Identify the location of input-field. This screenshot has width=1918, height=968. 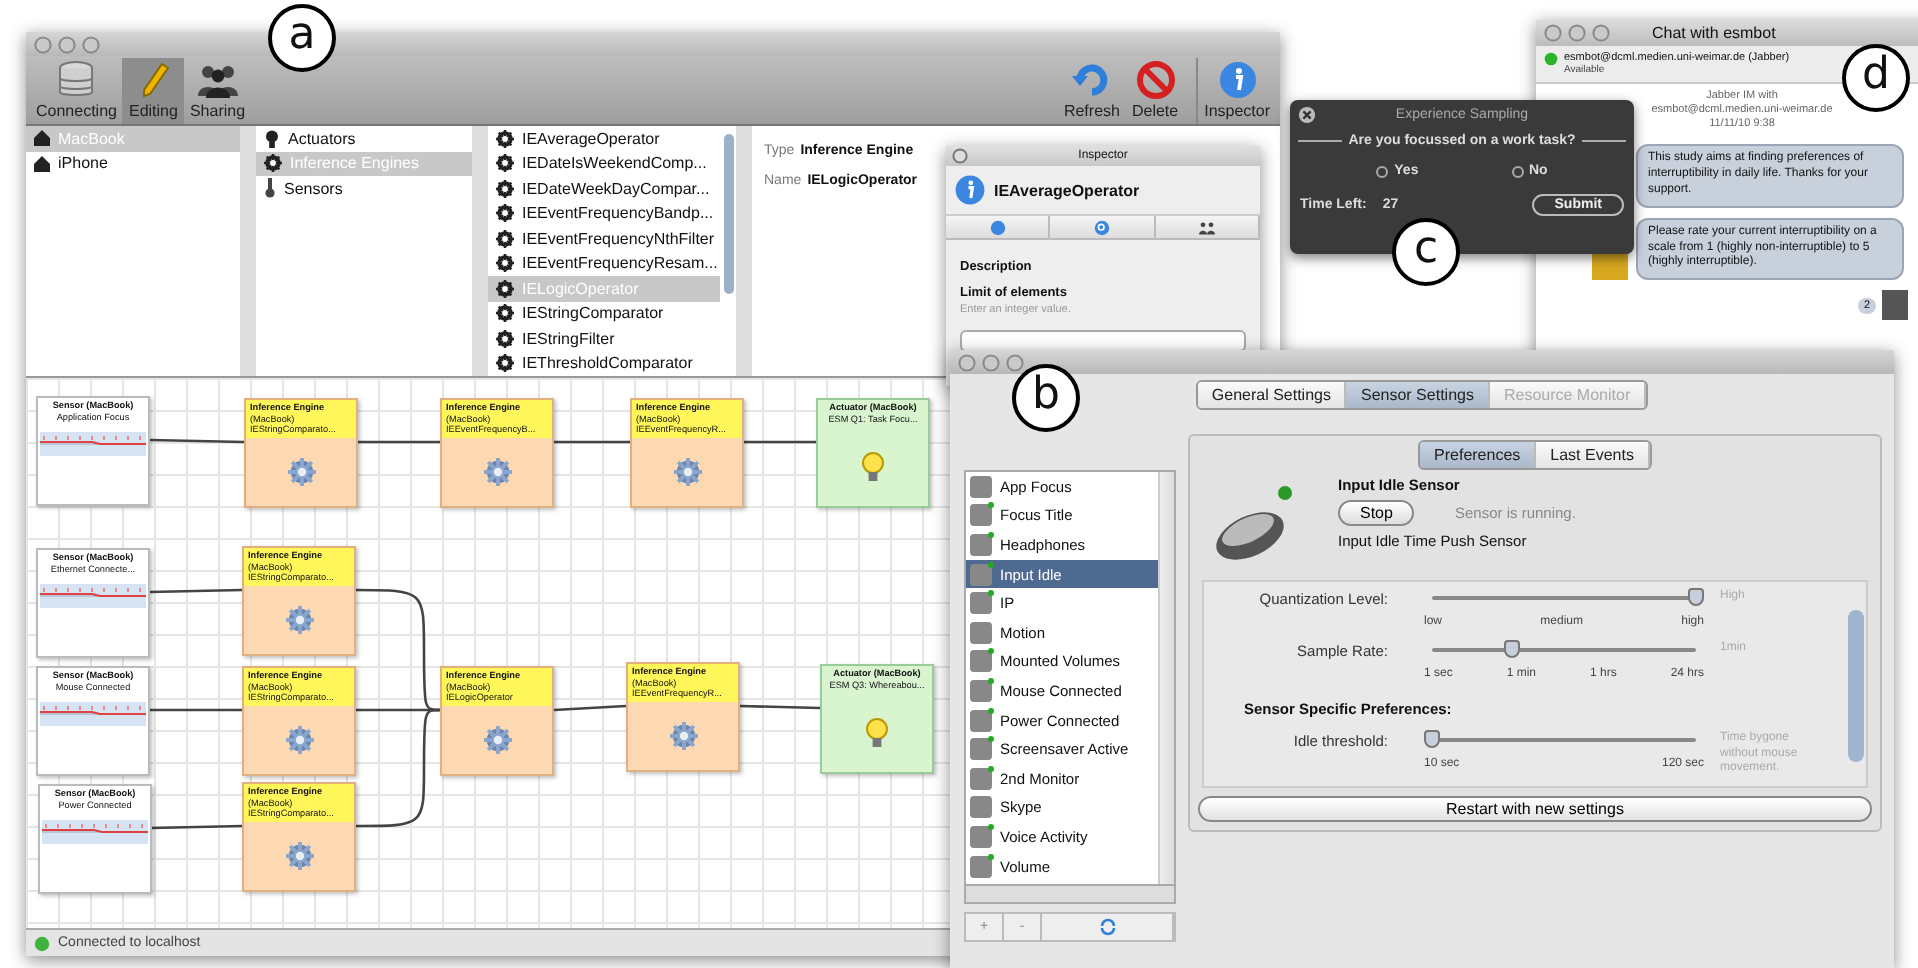
(1103, 341).